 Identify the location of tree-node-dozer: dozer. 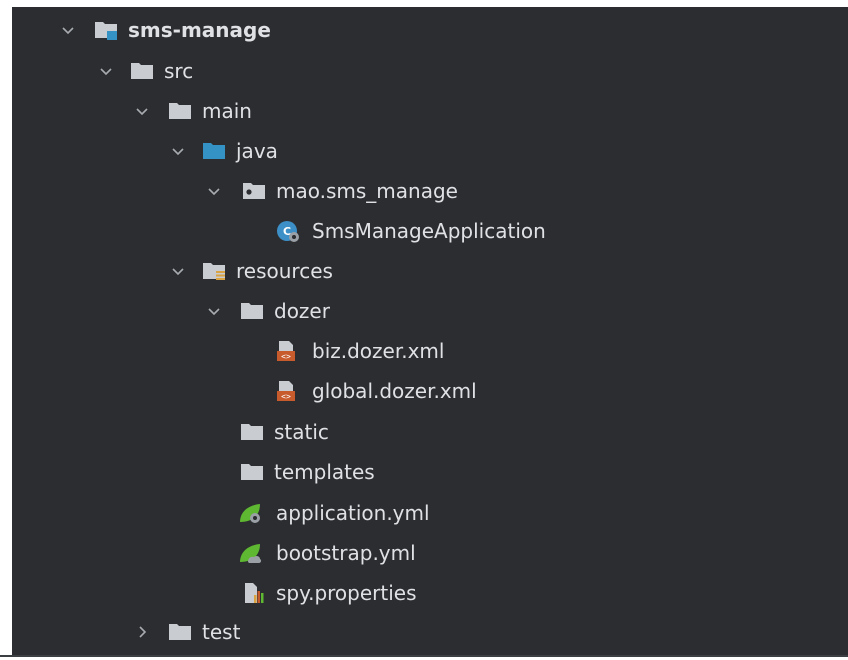
(430, 311).